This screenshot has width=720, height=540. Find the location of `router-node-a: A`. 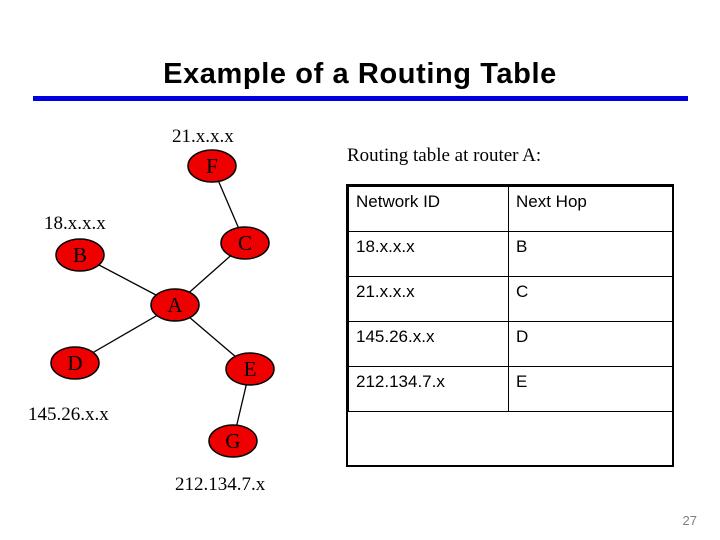

router-node-a: A is located at coordinates (175, 305).